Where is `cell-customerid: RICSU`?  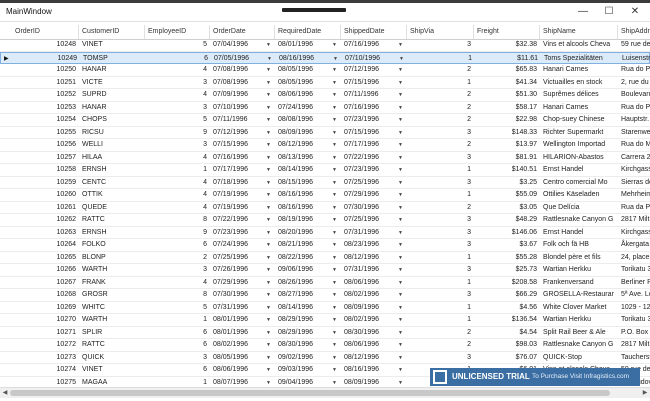
cell-customerid: RICSU is located at coordinates (112, 133).